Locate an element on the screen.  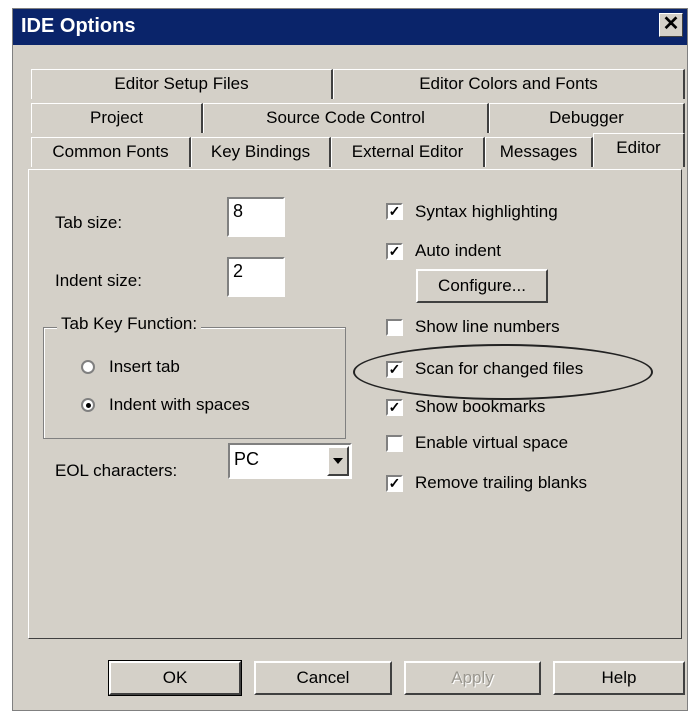
close-icon: ✕ is located at coordinates (671, 24).